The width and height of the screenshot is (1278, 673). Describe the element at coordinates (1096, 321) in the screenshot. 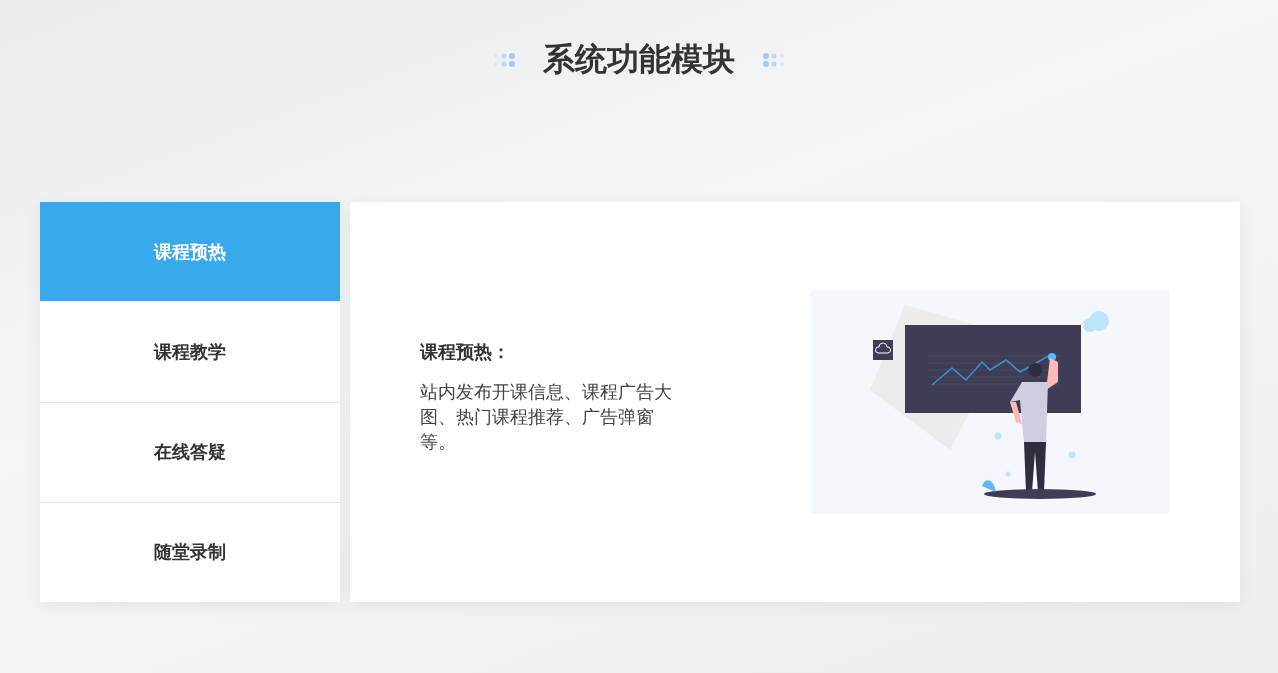

I see `bubbles-drawing` at that location.